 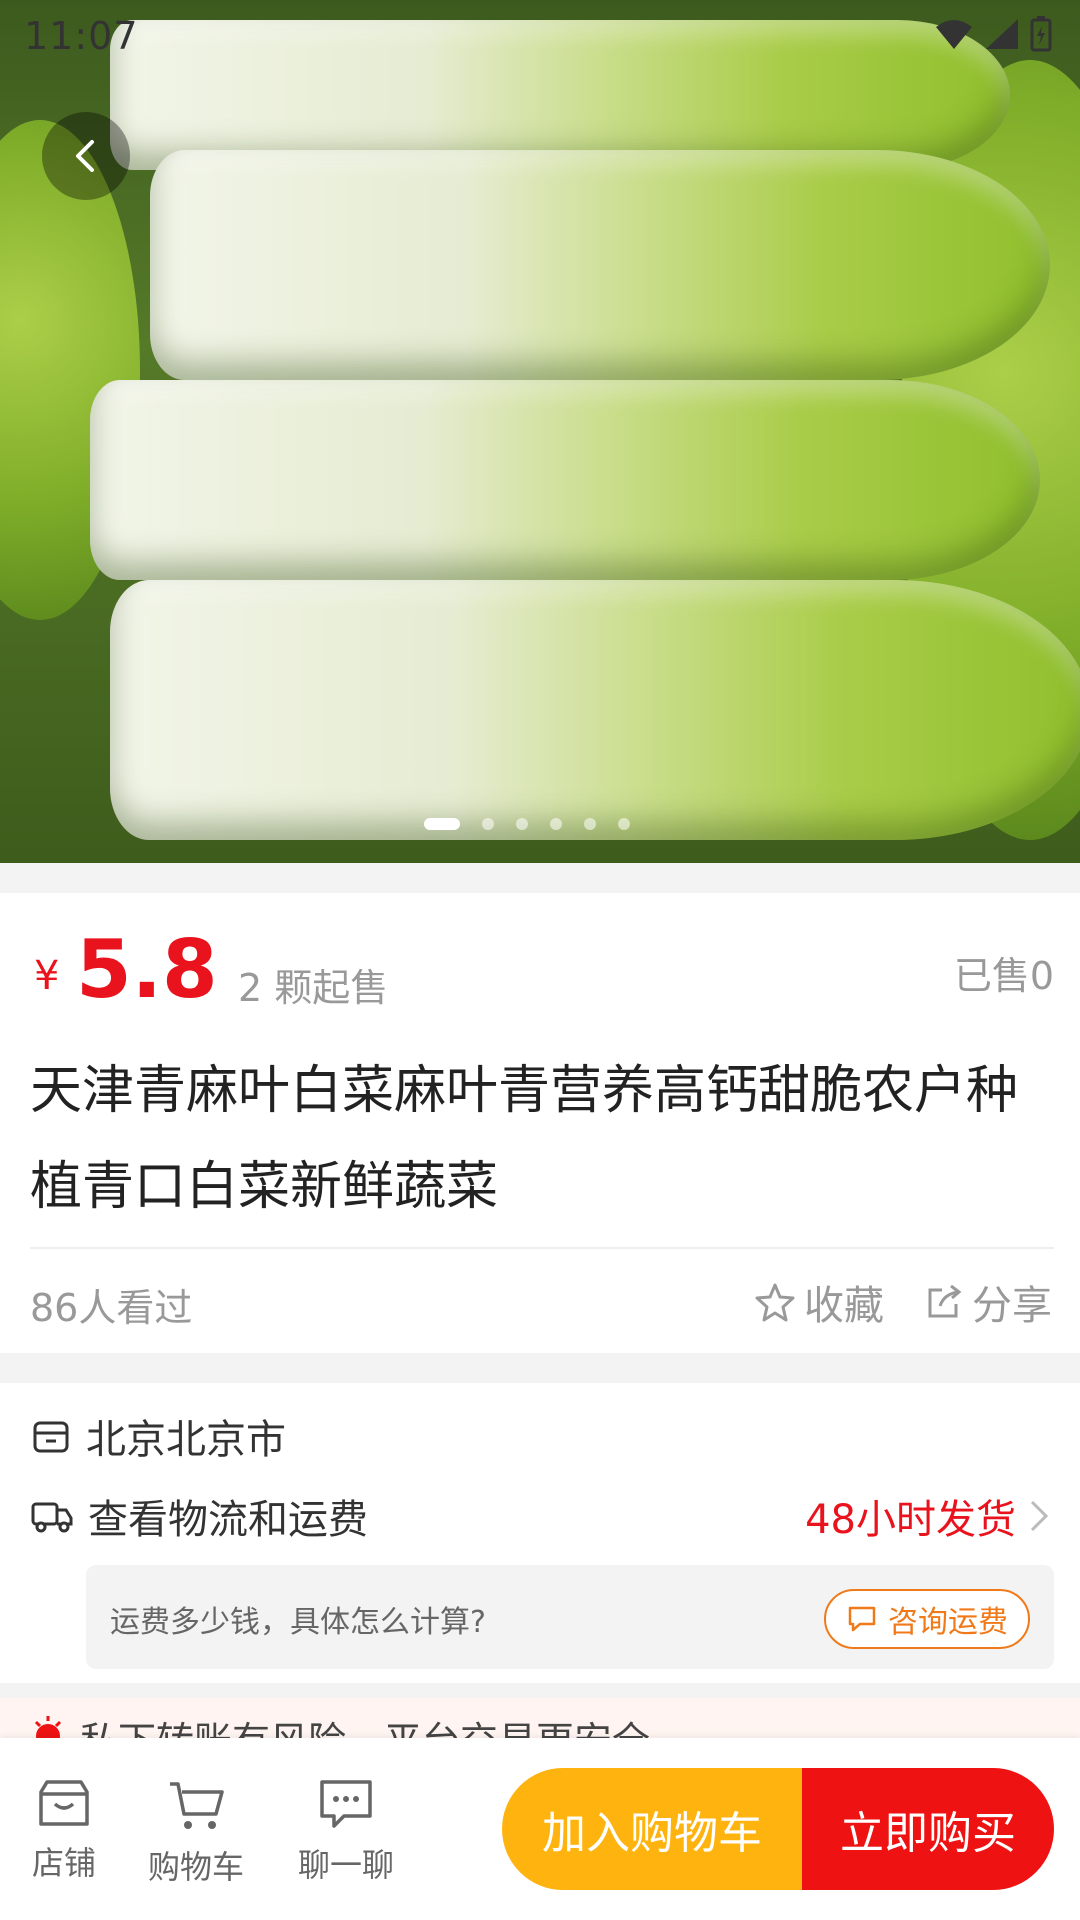 What do you see at coordinates (345, 1865) in the screenshot?
I see `chat-label: 聊一聊` at bounding box center [345, 1865].